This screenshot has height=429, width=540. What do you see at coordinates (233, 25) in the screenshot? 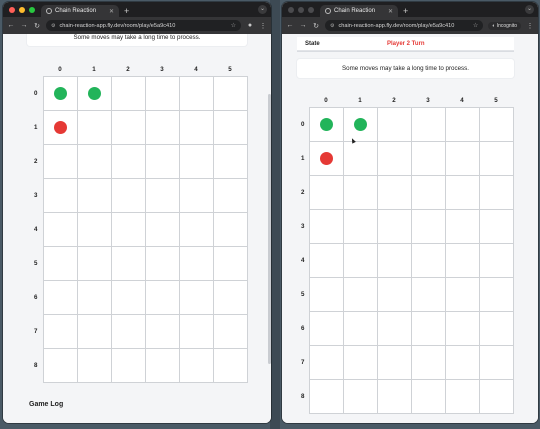
I see `bookmark-star-icon: ☆` at bounding box center [233, 25].